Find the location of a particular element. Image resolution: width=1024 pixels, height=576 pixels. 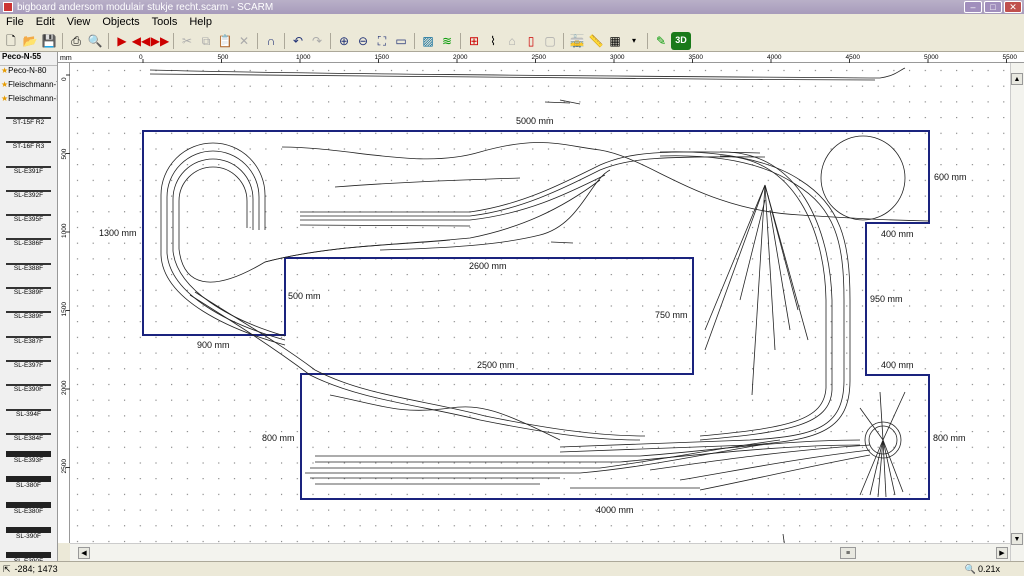

dimension-label: 4000 mm is located at coordinates (615, 510).